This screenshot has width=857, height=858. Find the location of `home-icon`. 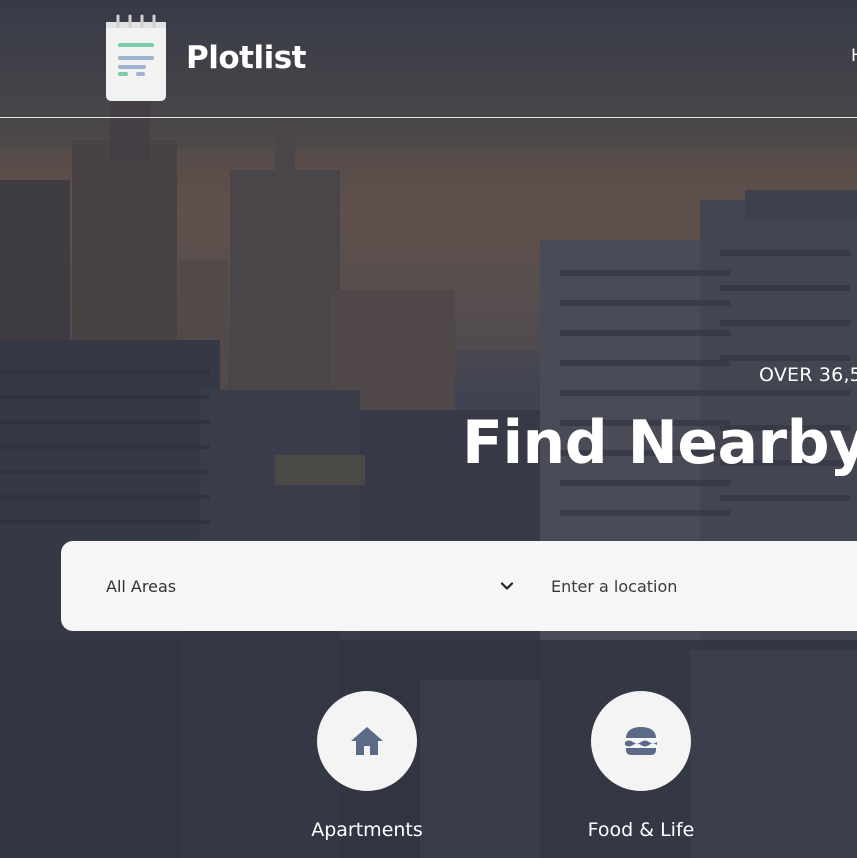

home-icon is located at coordinates (367, 741).